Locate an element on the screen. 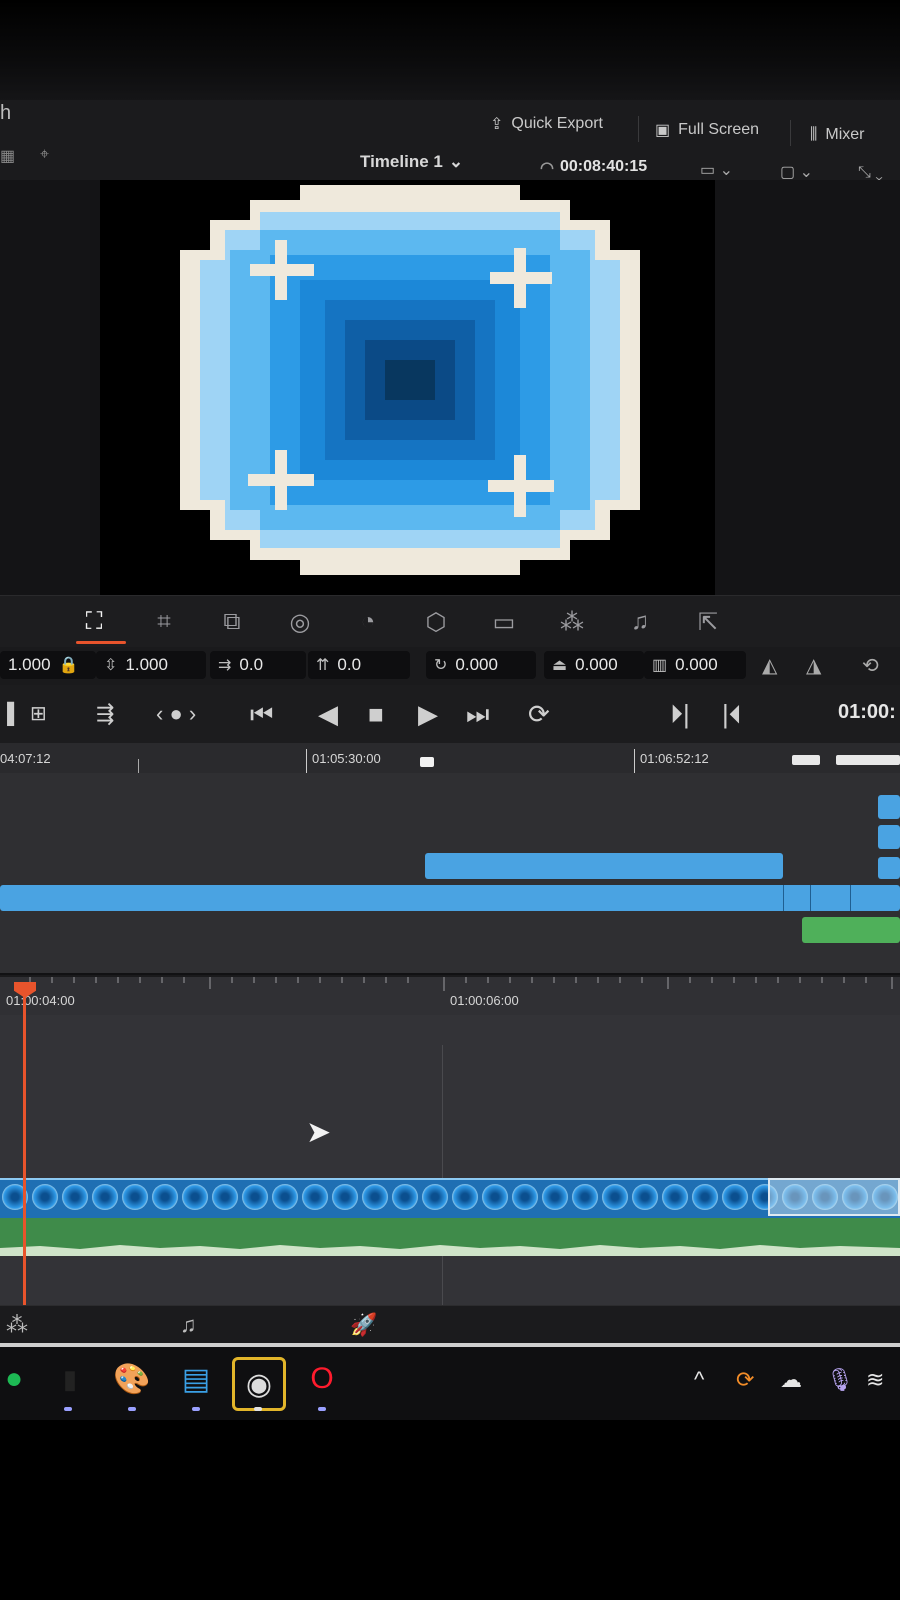  zoom-x-field: 1.000 🔒 is located at coordinates (48, 665).